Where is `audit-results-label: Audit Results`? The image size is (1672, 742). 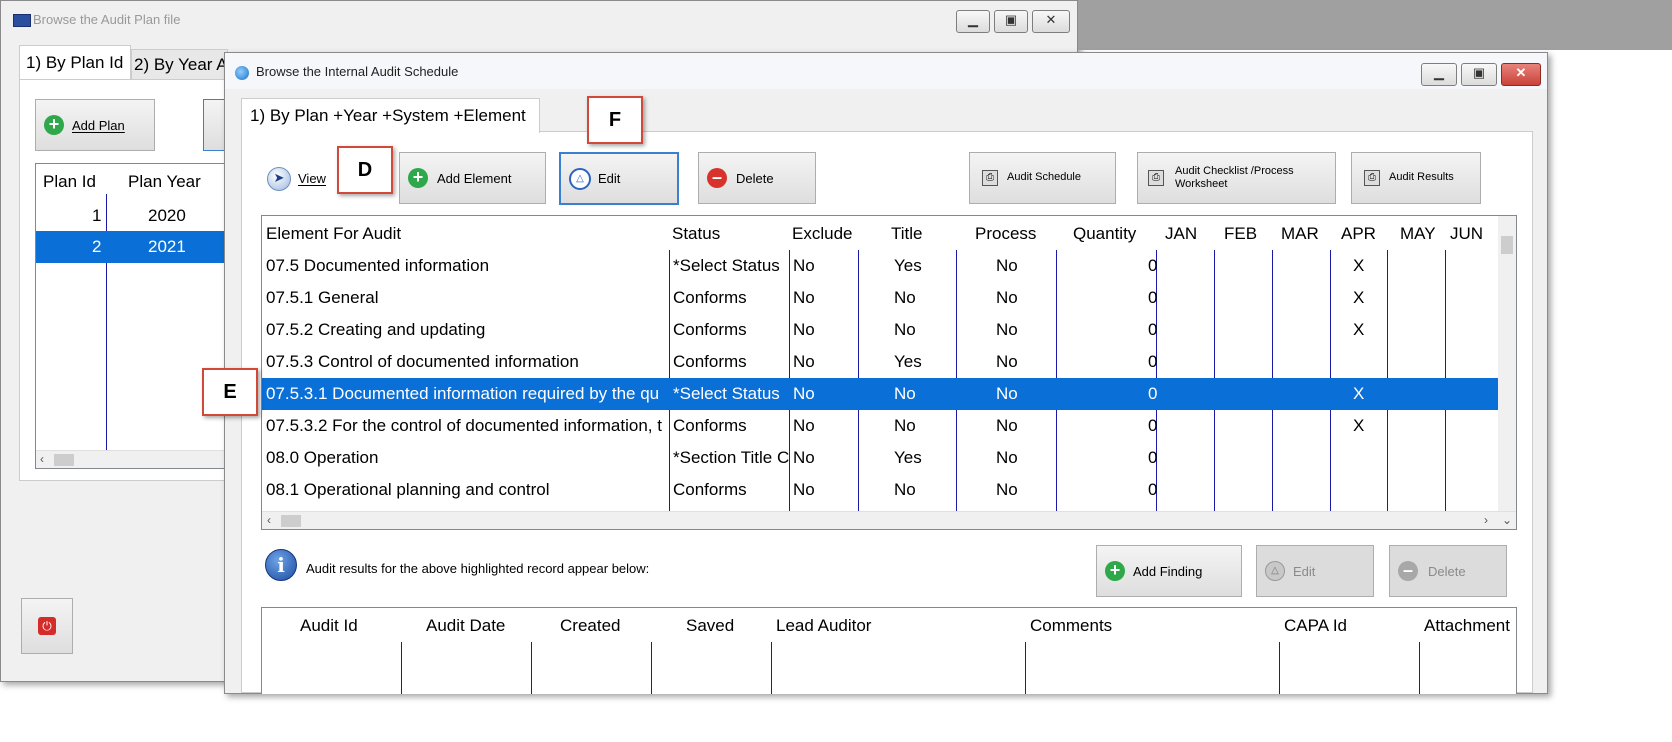 audit-results-label: Audit Results is located at coordinates (1421, 177).